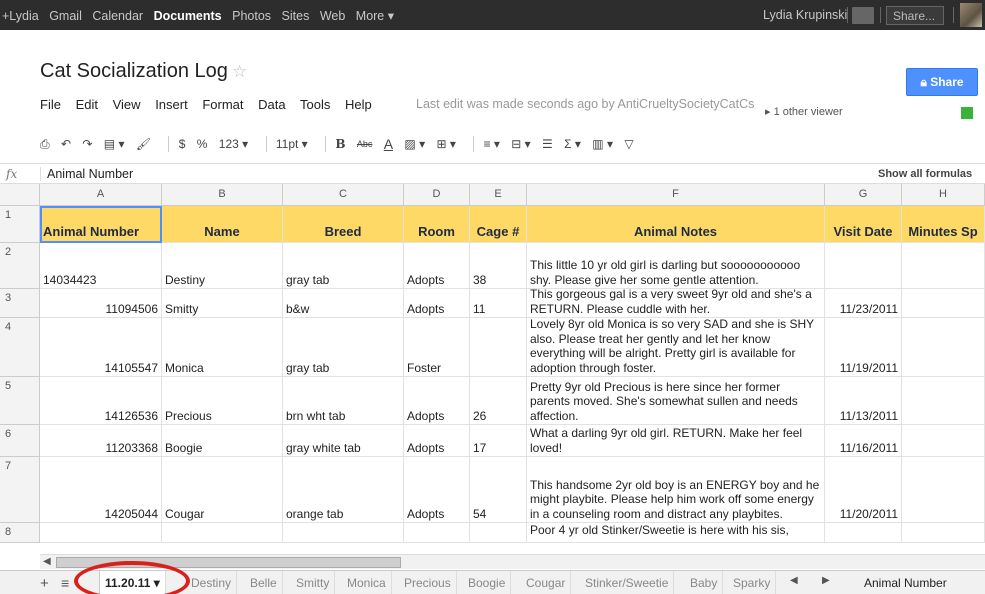  Describe the element at coordinates (292, 144) in the screenshot. I see `font-size-dropdown: 11pt ▾` at that location.